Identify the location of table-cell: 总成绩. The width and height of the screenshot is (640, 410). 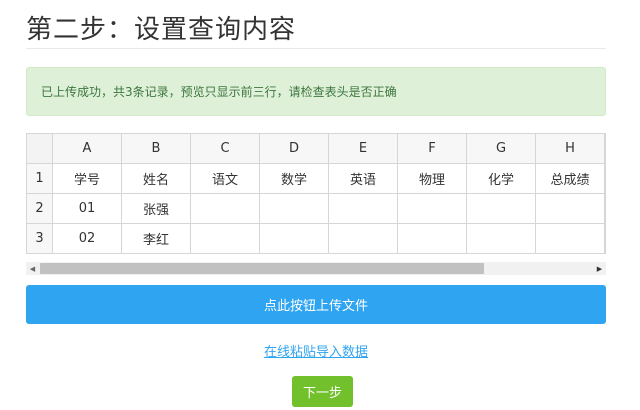
(570, 178).